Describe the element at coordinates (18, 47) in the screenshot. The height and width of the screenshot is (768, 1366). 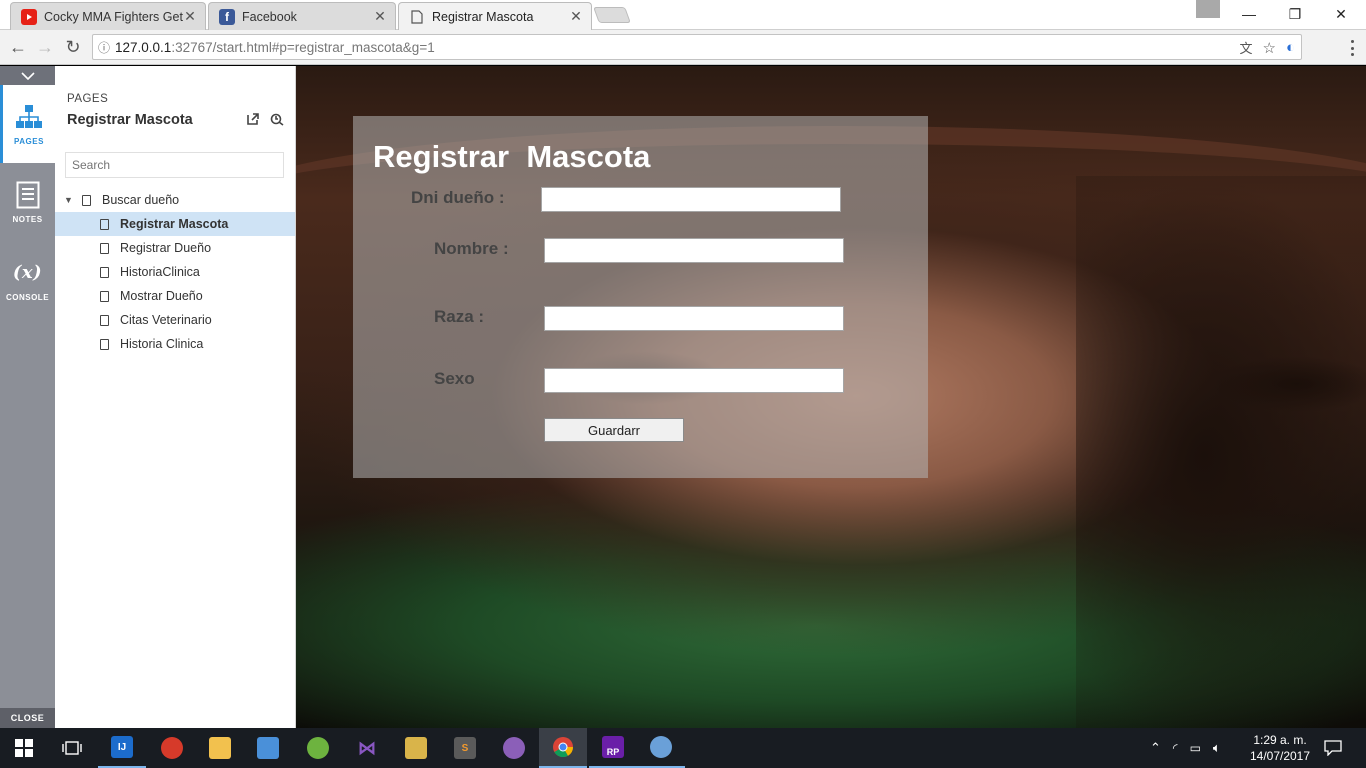
I see `back-button: ←` at that location.